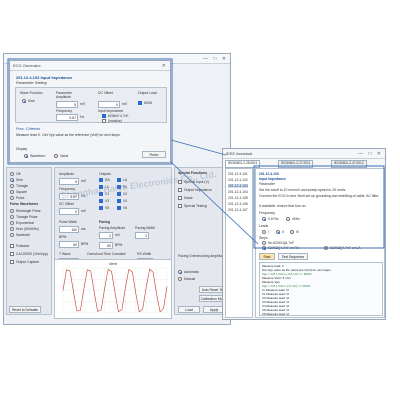 This screenshot has height=400, width=400. What do you see at coordinates (32, 254) in the screenshot?
I see `lower-label-1: CAL20000 (10mVpp)` at bounding box center [32, 254].